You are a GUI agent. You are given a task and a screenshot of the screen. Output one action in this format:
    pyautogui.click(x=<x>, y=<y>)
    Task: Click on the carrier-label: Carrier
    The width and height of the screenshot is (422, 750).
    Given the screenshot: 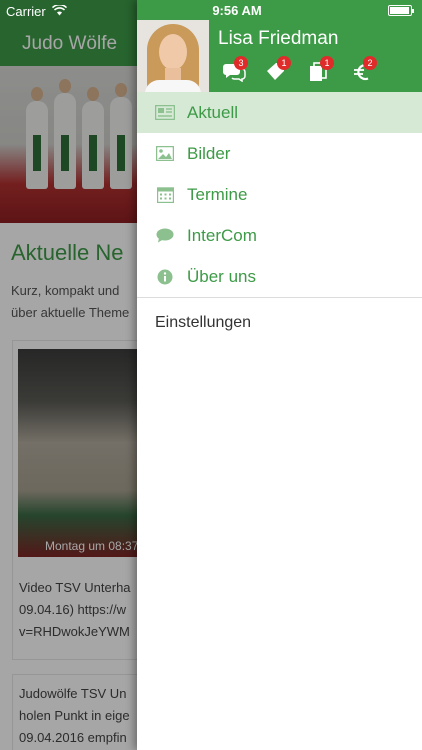 What is the action you would take?
    pyautogui.click(x=26, y=11)
    